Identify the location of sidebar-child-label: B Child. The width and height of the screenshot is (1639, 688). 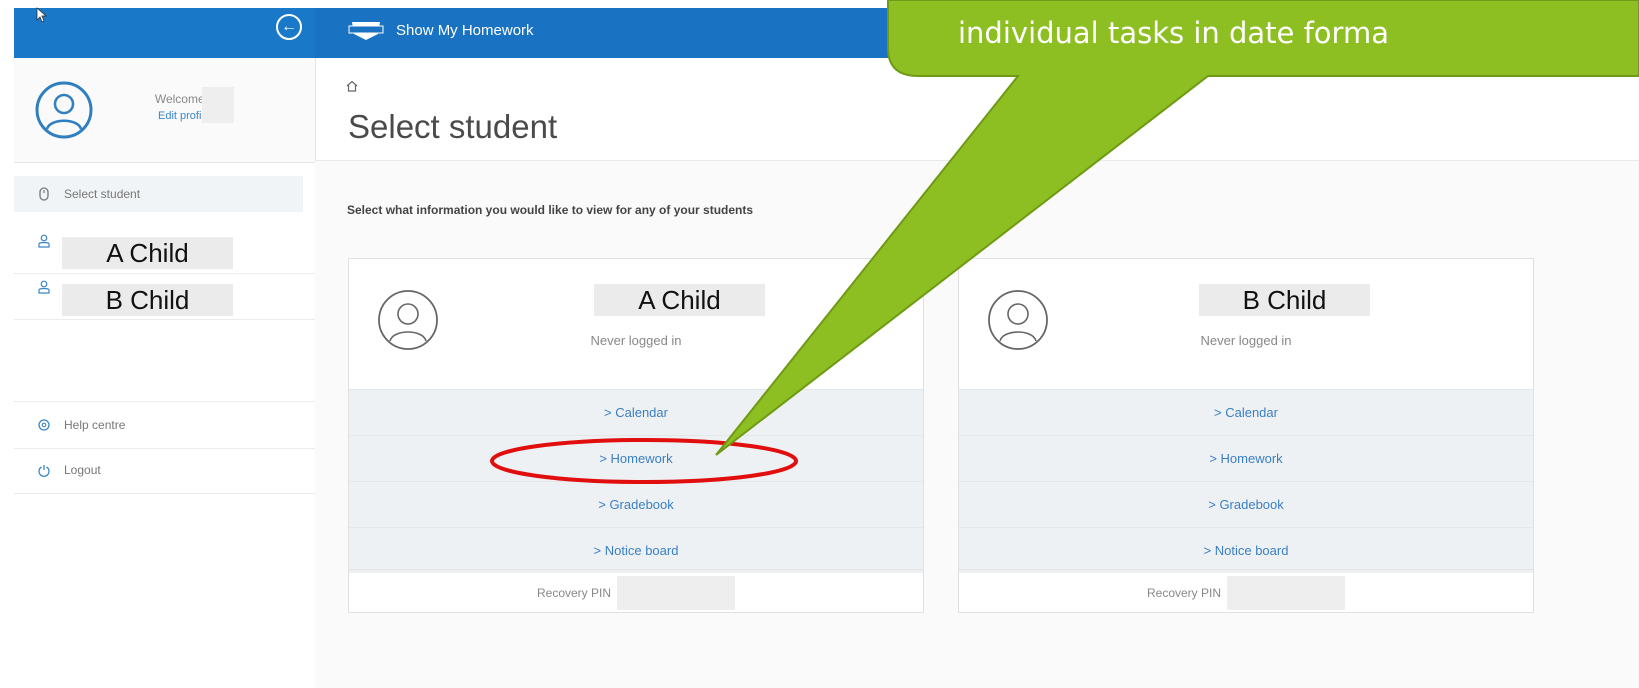
(147, 300).